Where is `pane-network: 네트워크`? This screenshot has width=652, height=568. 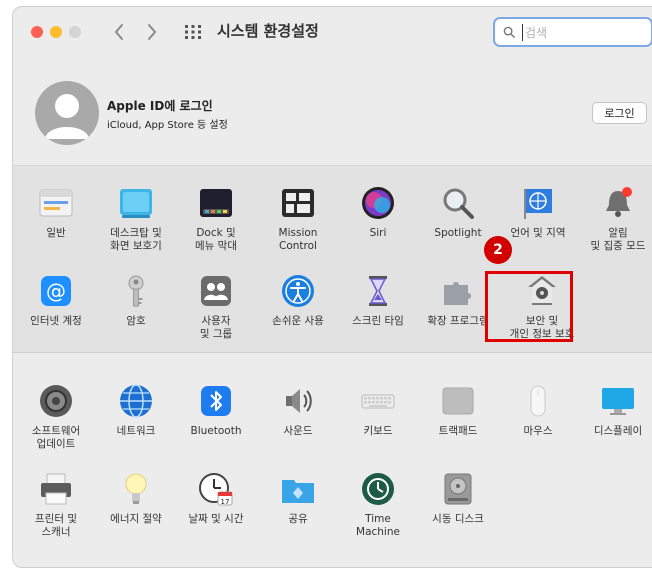
pane-network: 네트워크 is located at coordinates (136, 410).